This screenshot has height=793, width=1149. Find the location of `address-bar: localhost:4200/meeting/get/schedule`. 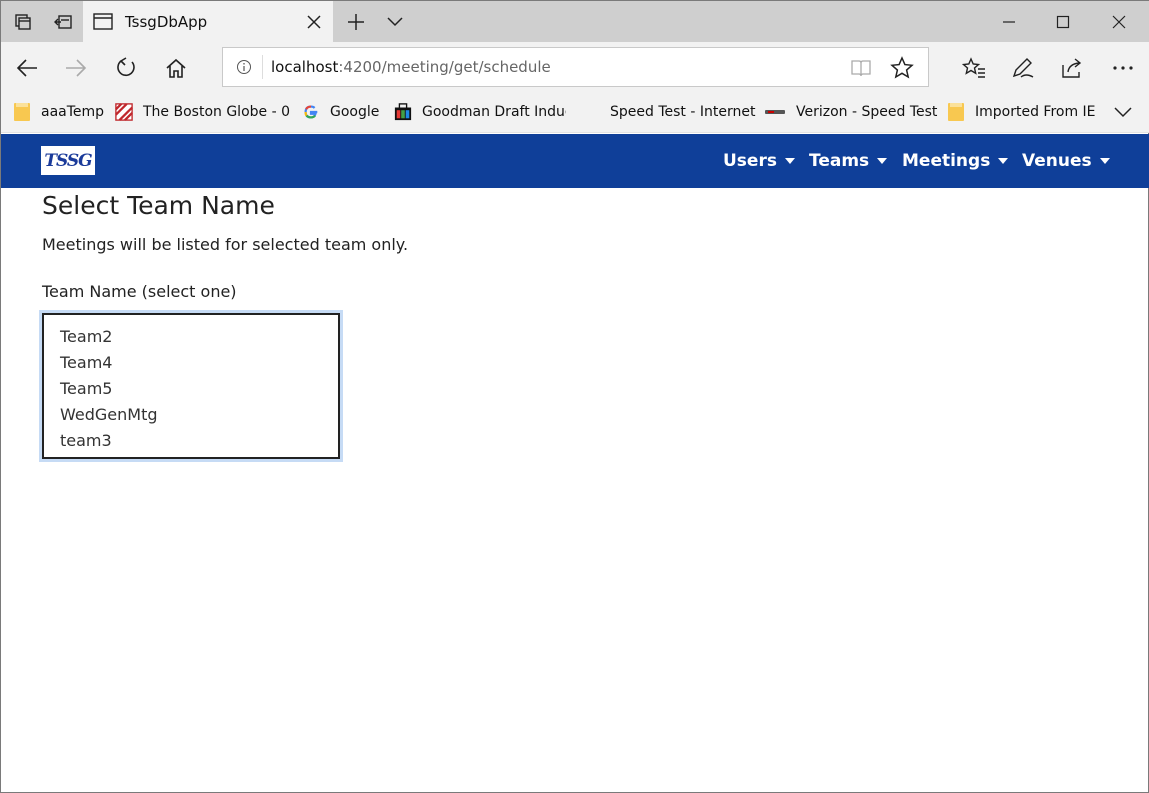

address-bar: localhost:4200/meeting/get/schedule is located at coordinates (575, 67).